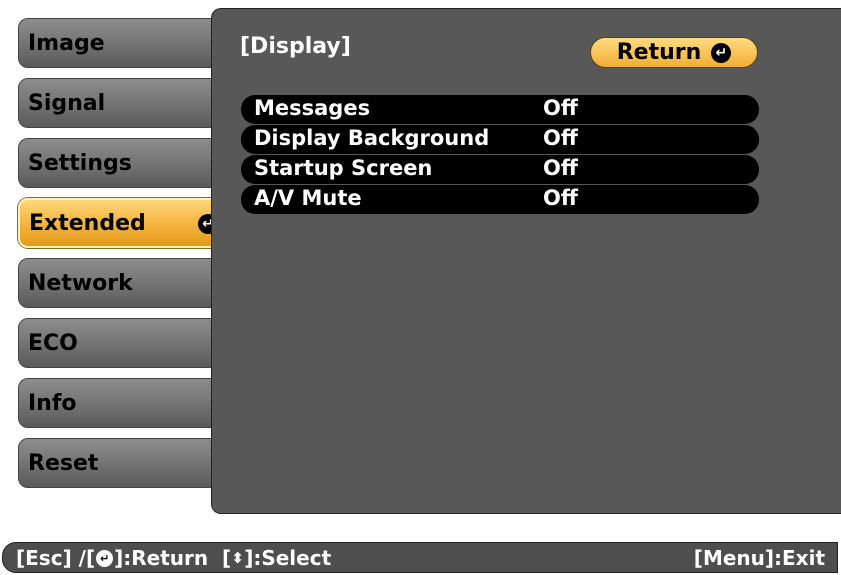  Describe the element at coordinates (288, 558) in the screenshot. I see `select-hint: ]:Select` at that location.